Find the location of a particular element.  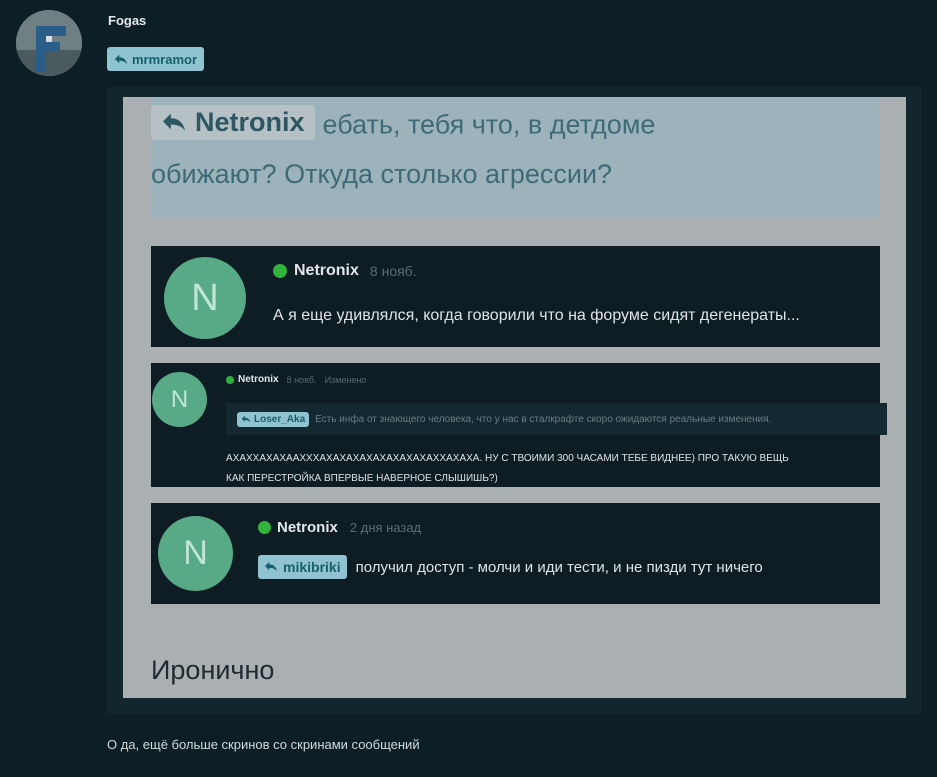

comment-meta: Netronix 2 дня назад is located at coordinates (339, 527).